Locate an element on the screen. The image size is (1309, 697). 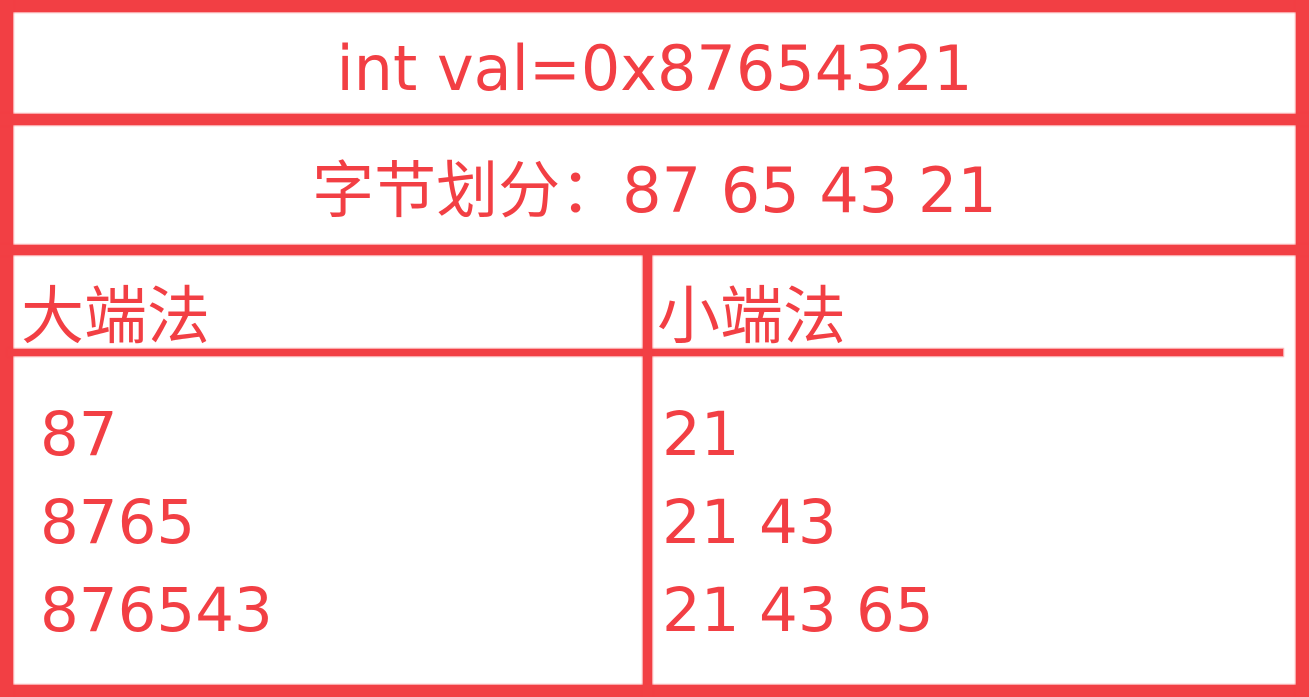
little-endian-header: 小端法 is located at coordinates (751, 316).